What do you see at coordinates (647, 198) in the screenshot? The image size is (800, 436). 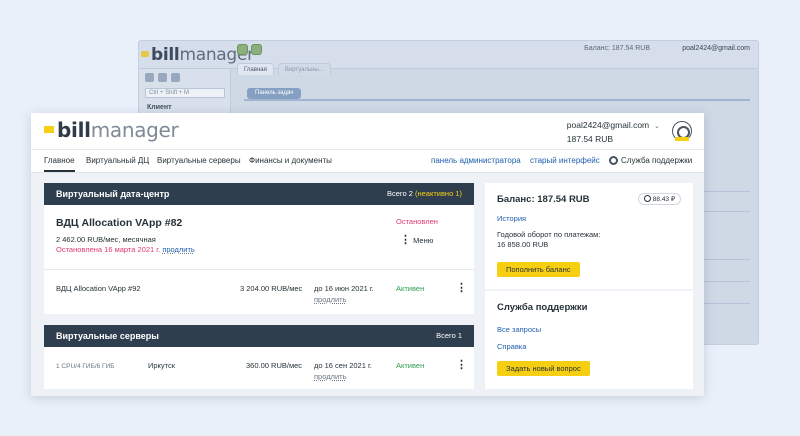 I see `currency-icon` at bounding box center [647, 198].